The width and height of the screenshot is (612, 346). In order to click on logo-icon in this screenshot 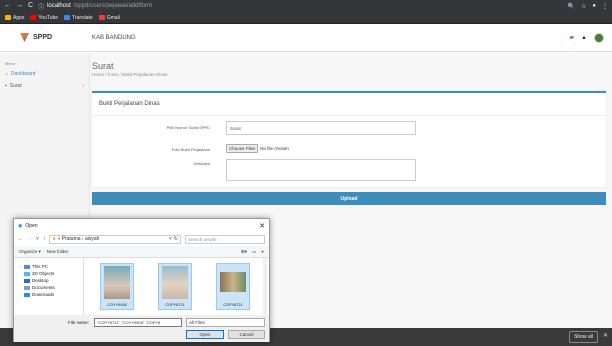, I will do `click(24, 37)`.